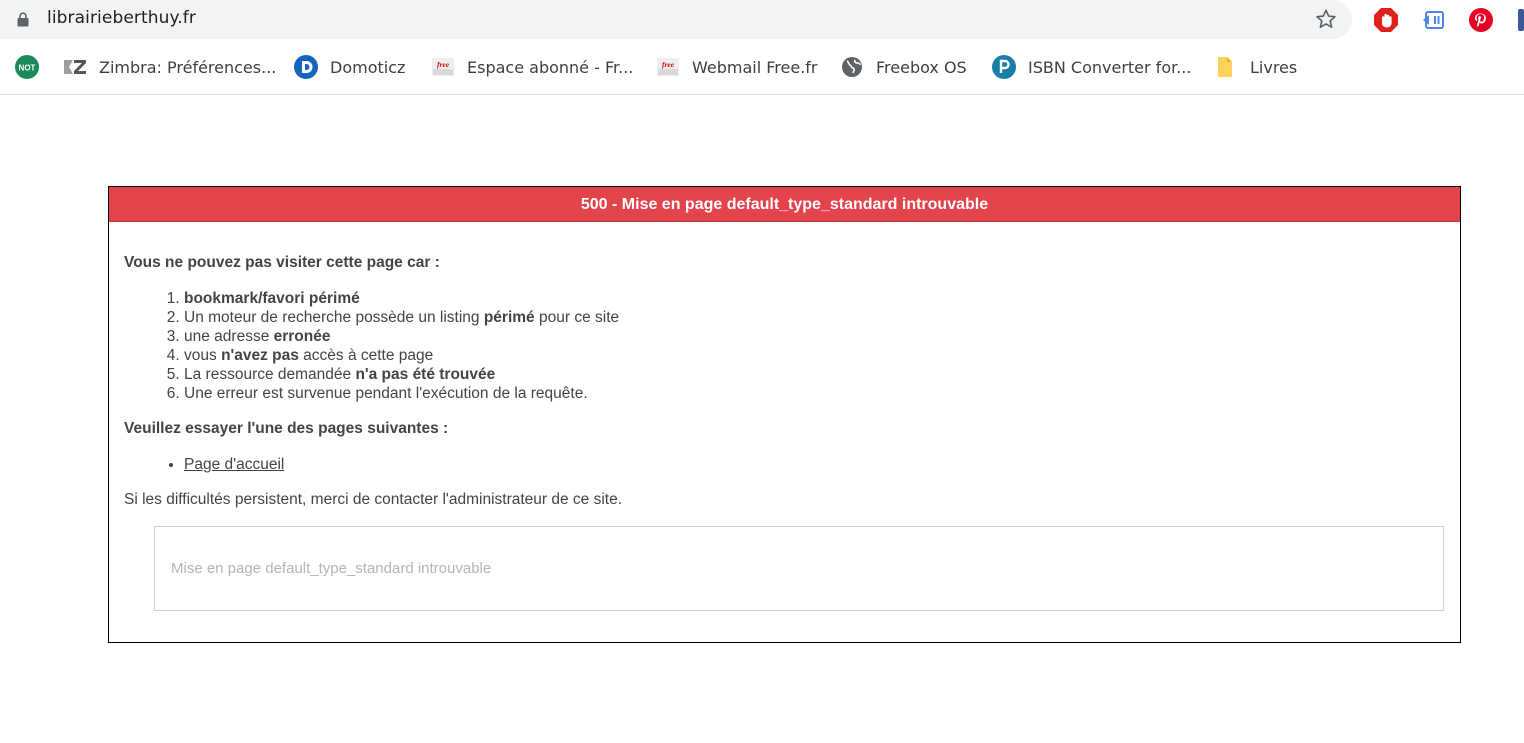 This screenshot has height=743, width=1524. What do you see at coordinates (302, 336) in the screenshot?
I see `reason-emphasis: erronée` at bounding box center [302, 336].